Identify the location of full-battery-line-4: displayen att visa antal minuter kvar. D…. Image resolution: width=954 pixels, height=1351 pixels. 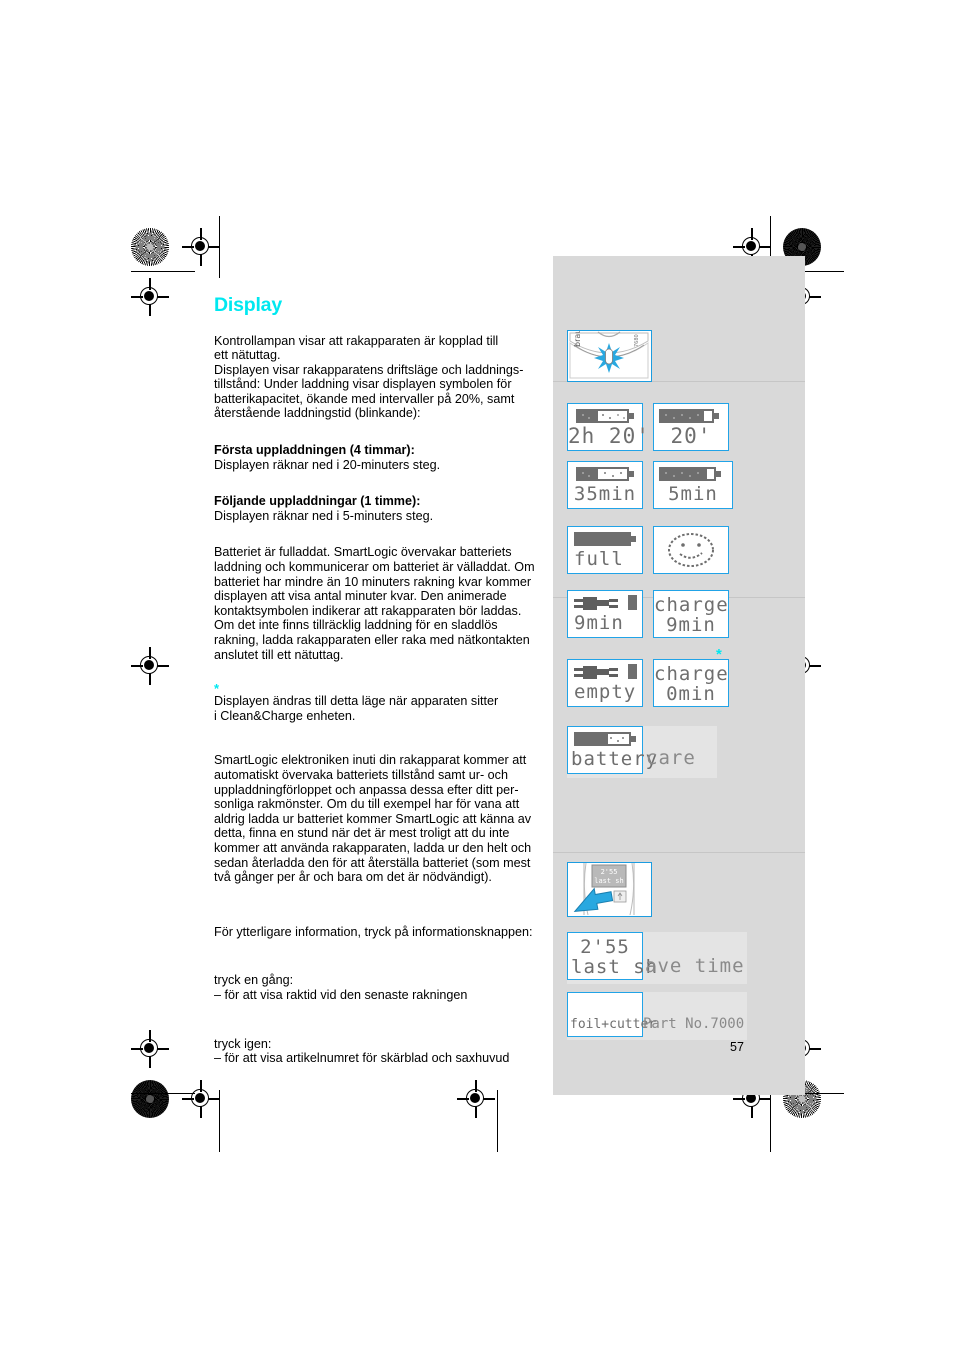
(360, 596).